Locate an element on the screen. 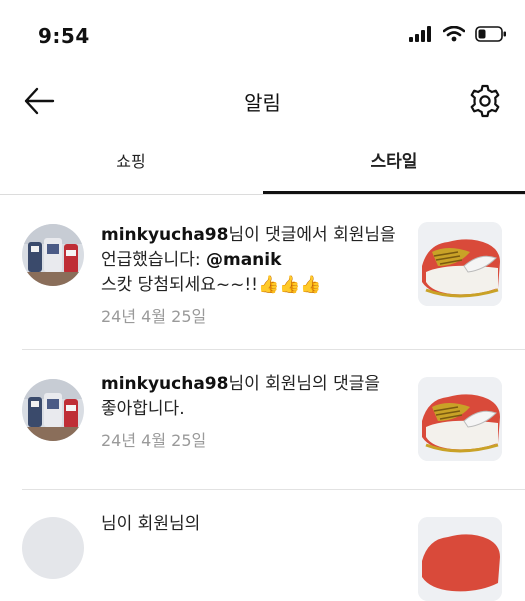 Image resolution: width=525 pixels, height=601 pixels. settings-button is located at coordinates (485, 101).